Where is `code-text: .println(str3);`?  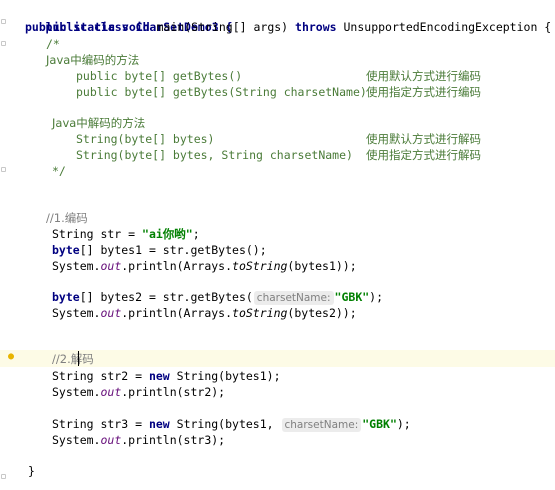
code-text: .println(str3); is located at coordinates (173, 440).